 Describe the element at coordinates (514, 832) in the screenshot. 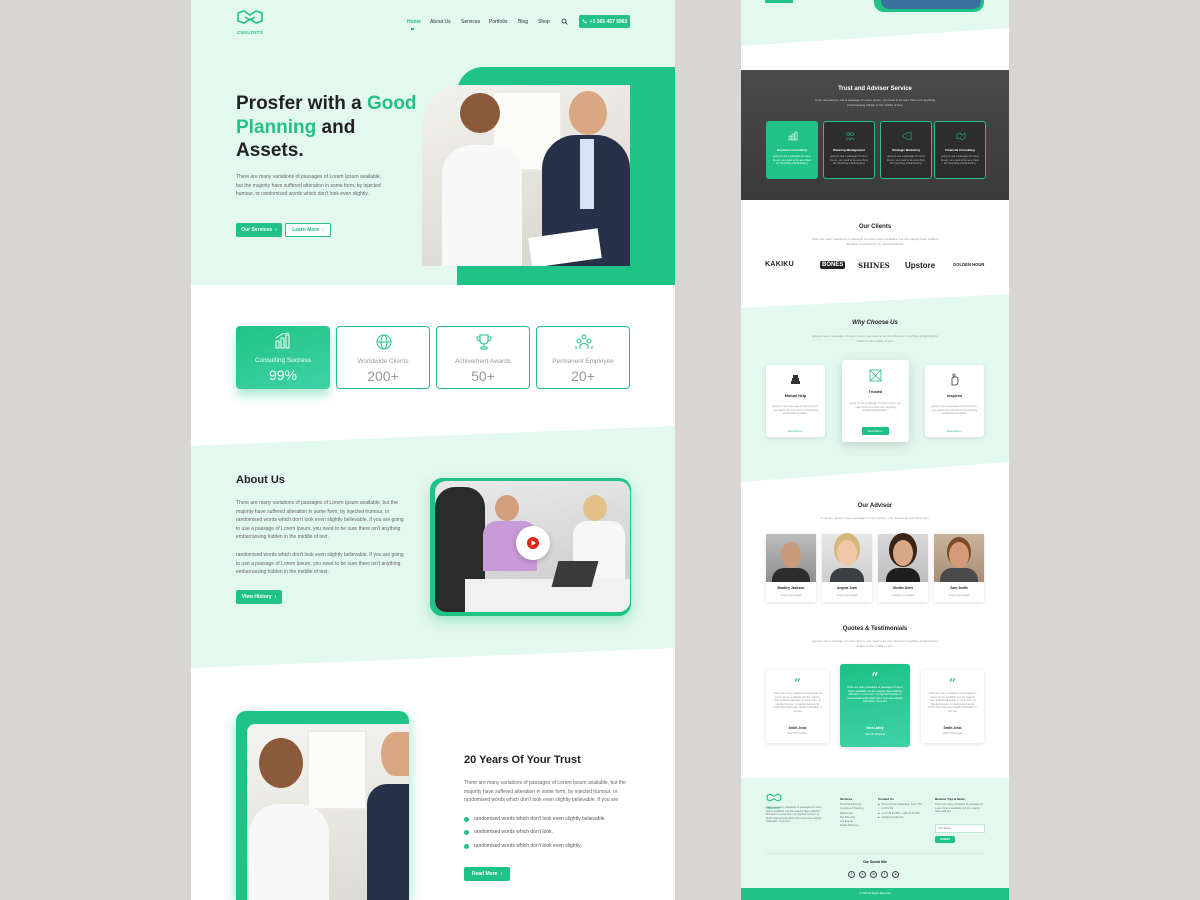

I see `check-text: randomised words which don't look.` at that location.